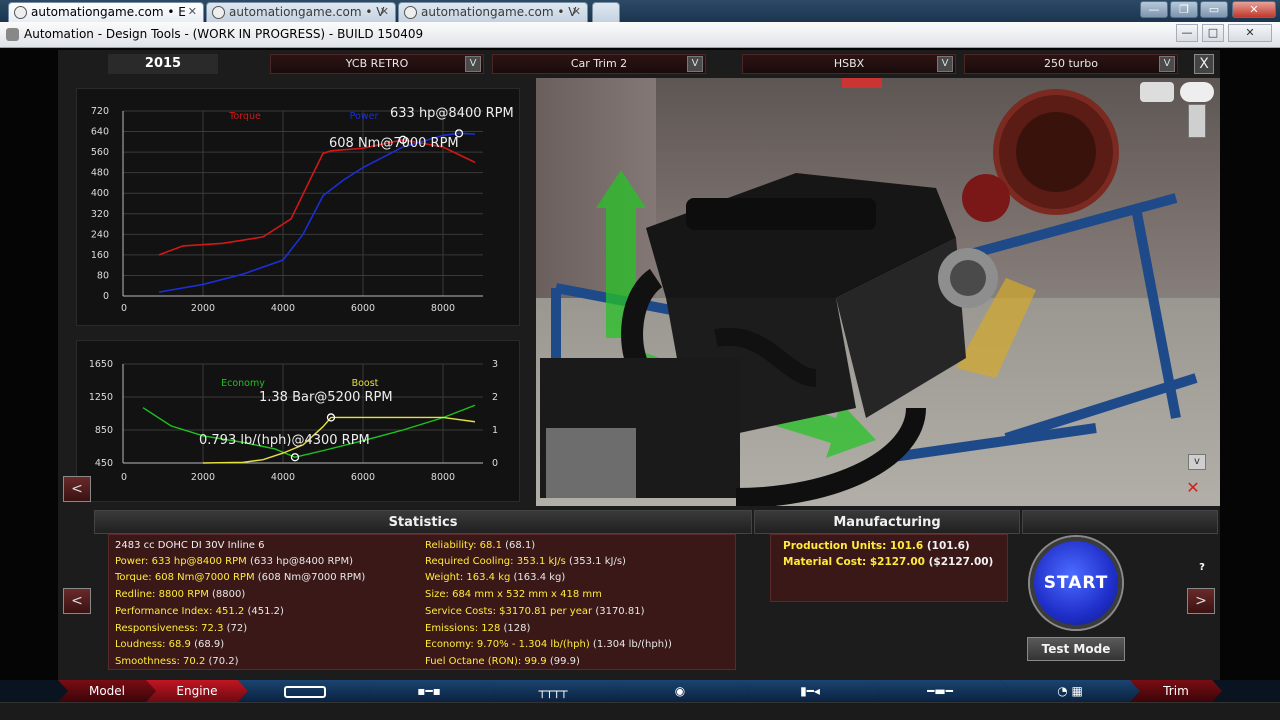  Describe the element at coordinates (1154, 9) in the screenshot. I see `browser-minimize-button: —` at that location.